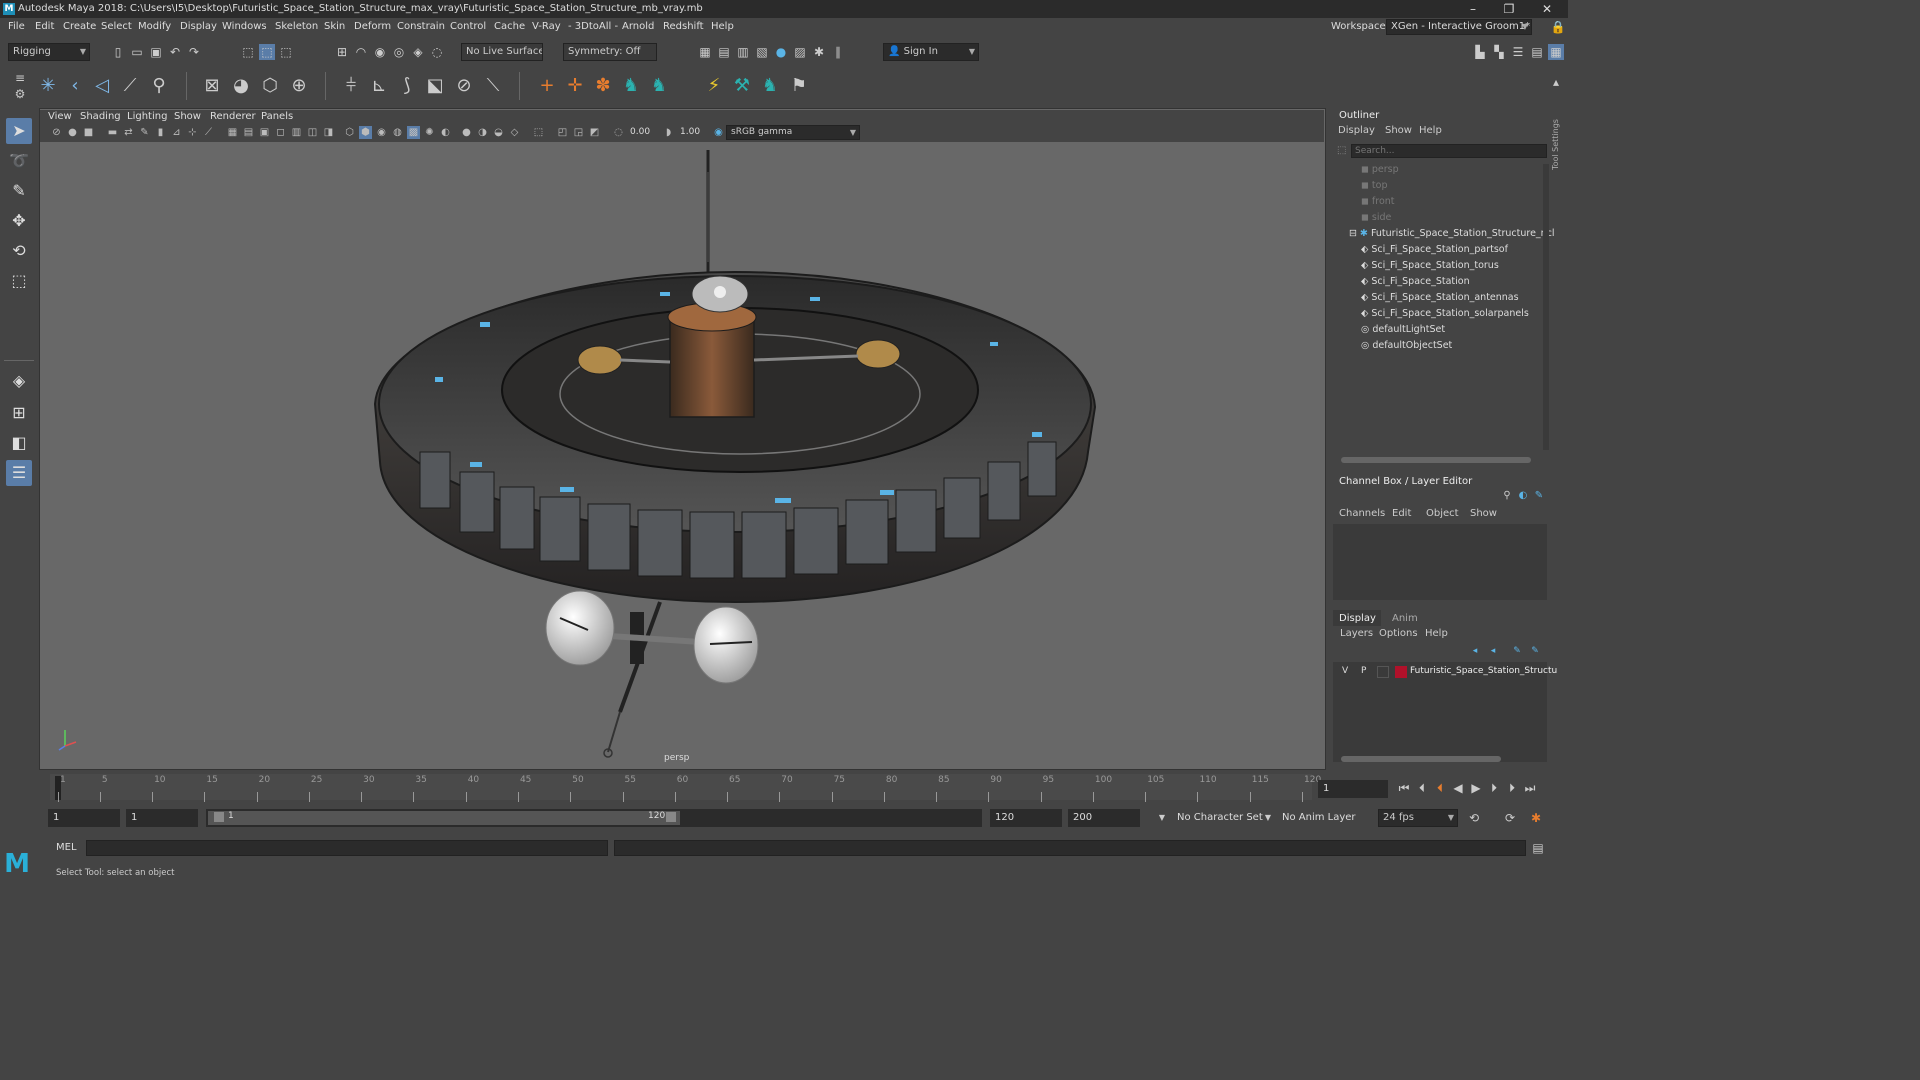  What do you see at coordinates (208, 132) in the screenshot?
I see `field-chart-icon: ⟋` at bounding box center [208, 132].